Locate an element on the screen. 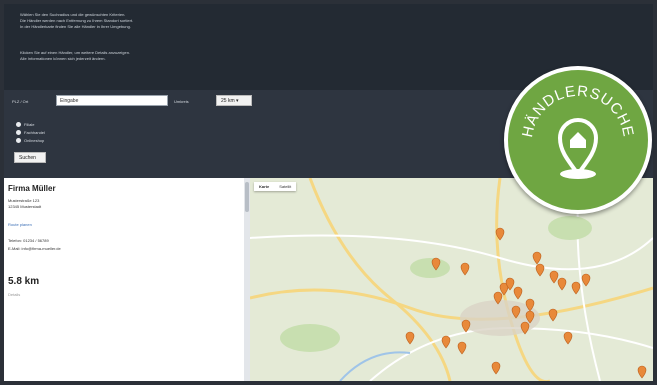  dealer-street: Musterstraße 123 is located at coordinates (24, 200).